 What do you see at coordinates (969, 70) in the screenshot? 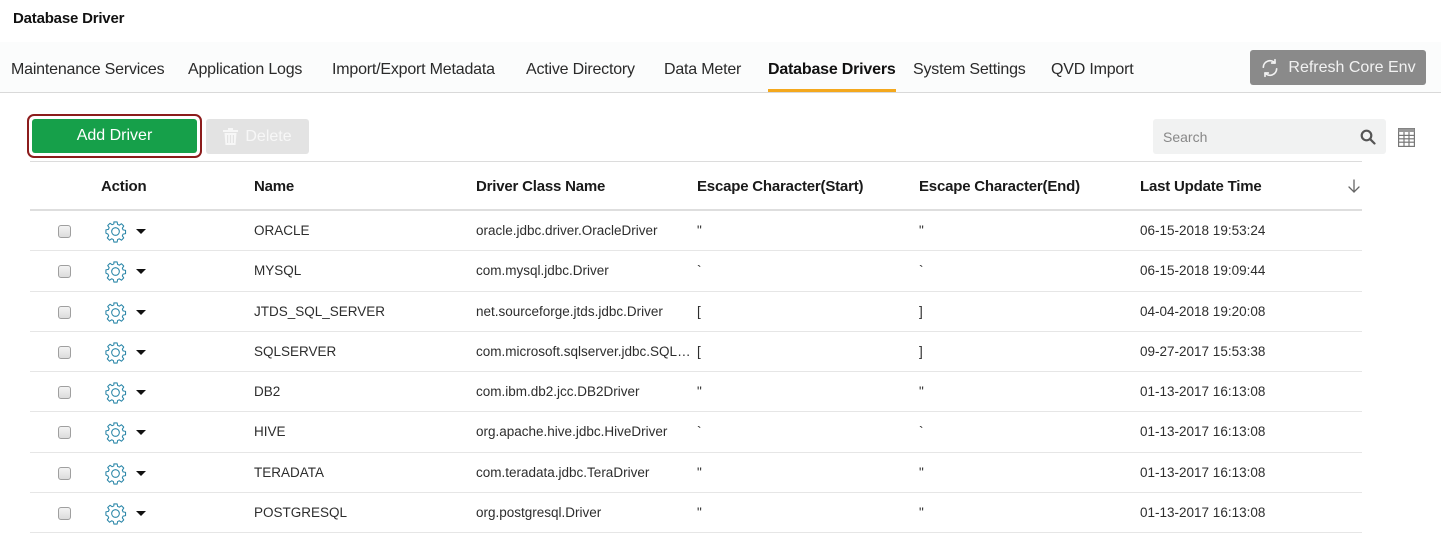
I see `tab-system-settings: System Settings` at bounding box center [969, 70].